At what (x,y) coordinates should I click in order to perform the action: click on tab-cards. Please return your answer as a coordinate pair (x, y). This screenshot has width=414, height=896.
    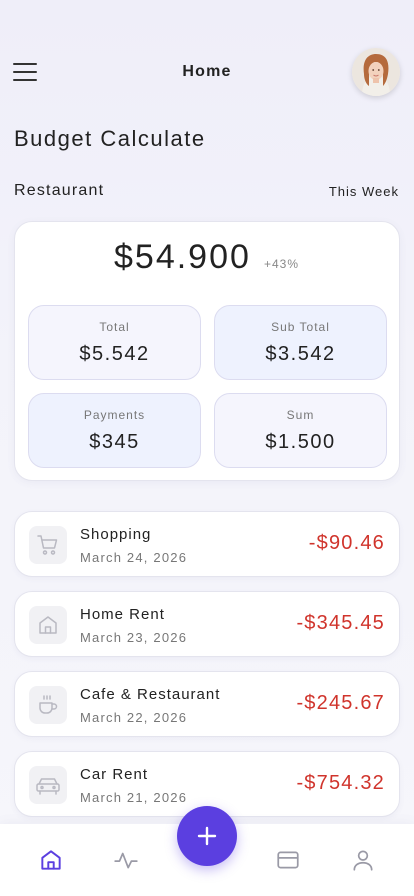
    Looking at the image, I should click on (288, 860).